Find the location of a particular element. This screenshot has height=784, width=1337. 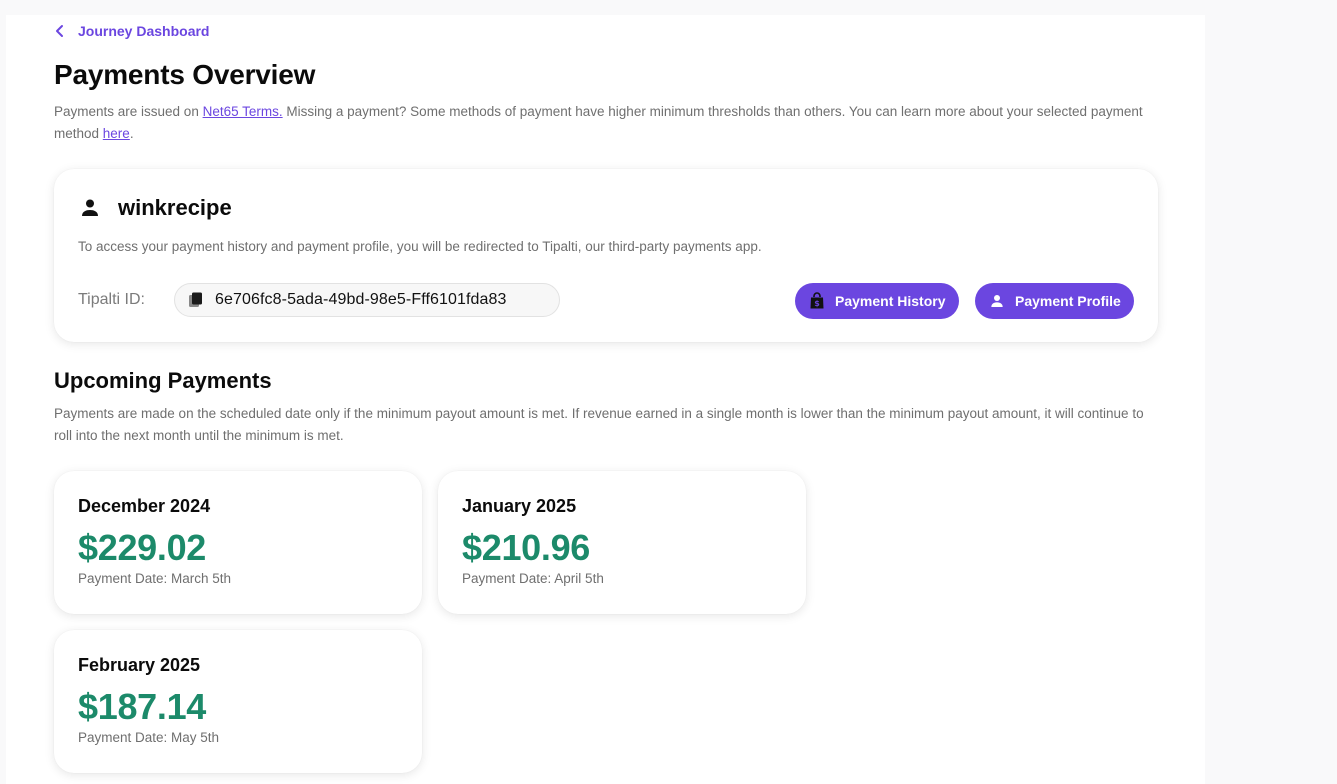

tipalti-id-copy-field: 6e706fc8-5ada-49bd-98e5-Fff6101fda83 is located at coordinates (367, 300).